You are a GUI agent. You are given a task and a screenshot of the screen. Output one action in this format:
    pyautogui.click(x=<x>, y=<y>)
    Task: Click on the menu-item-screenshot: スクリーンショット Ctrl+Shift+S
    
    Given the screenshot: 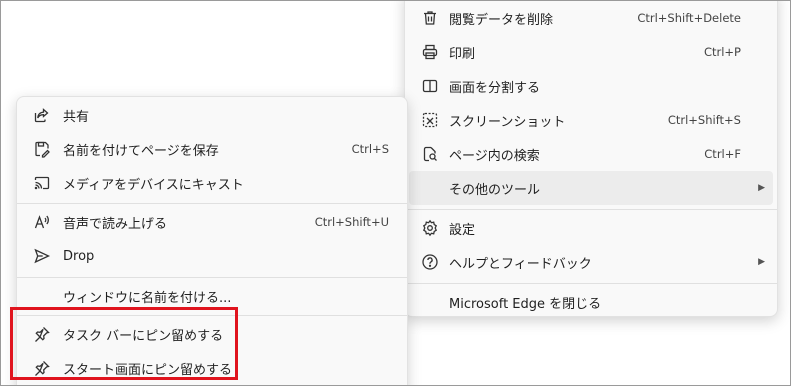 What is the action you would take?
    pyautogui.click(x=591, y=120)
    